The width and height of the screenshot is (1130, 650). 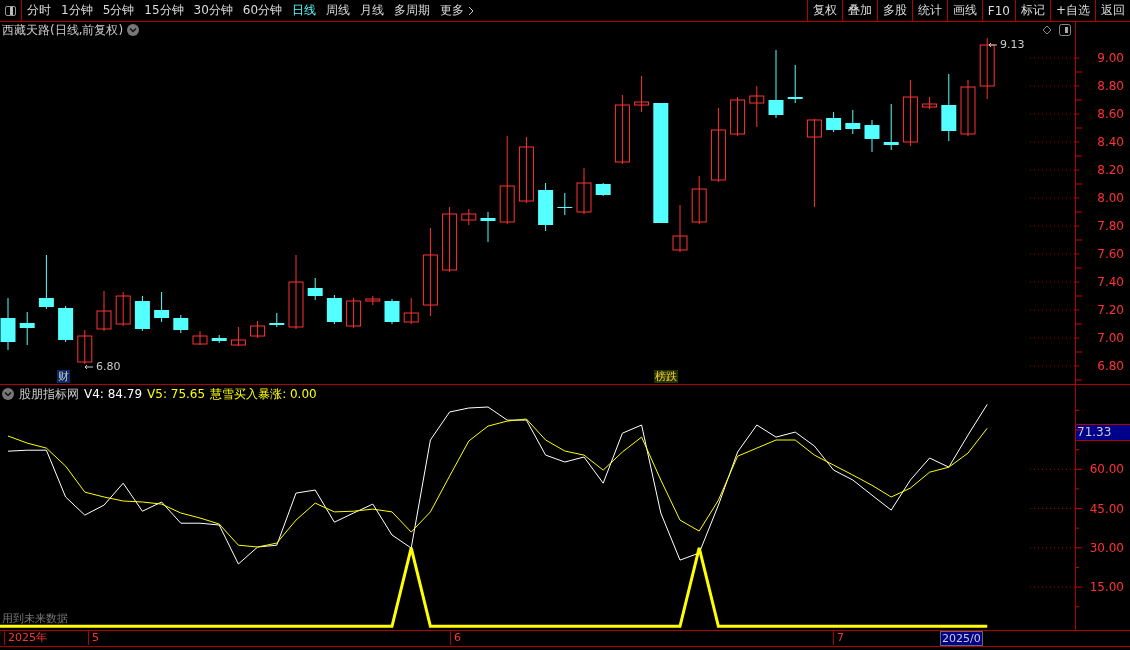 I want to click on period-tab: 15分钟, so click(x=164, y=10).